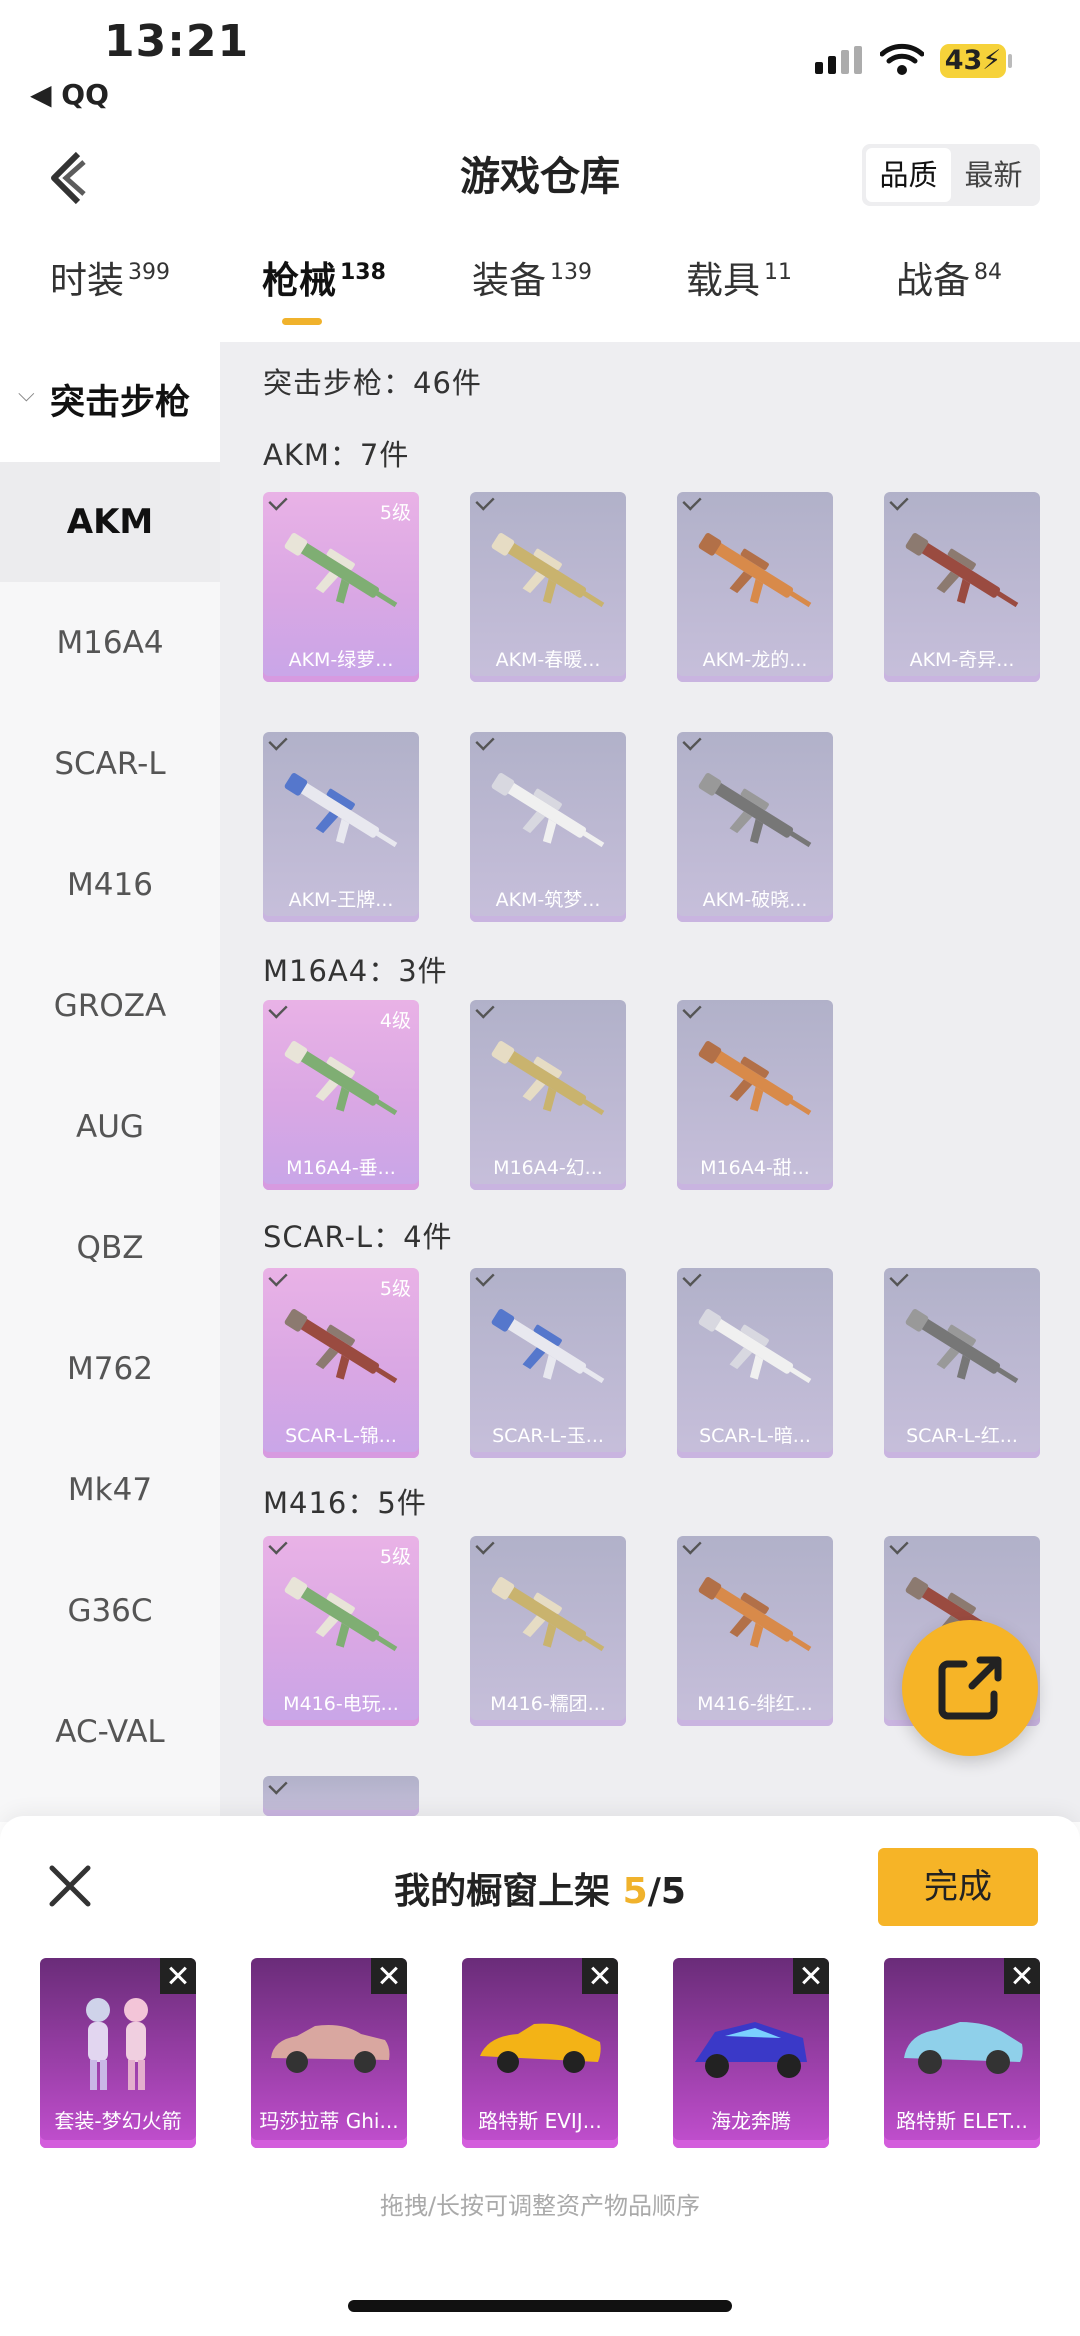 The height and width of the screenshot is (2336, 1080). What do you see at coordinates (532, 277) in the screenshot?
I see `tab-equipment: 装备 139` at bounding box center [532, 277].